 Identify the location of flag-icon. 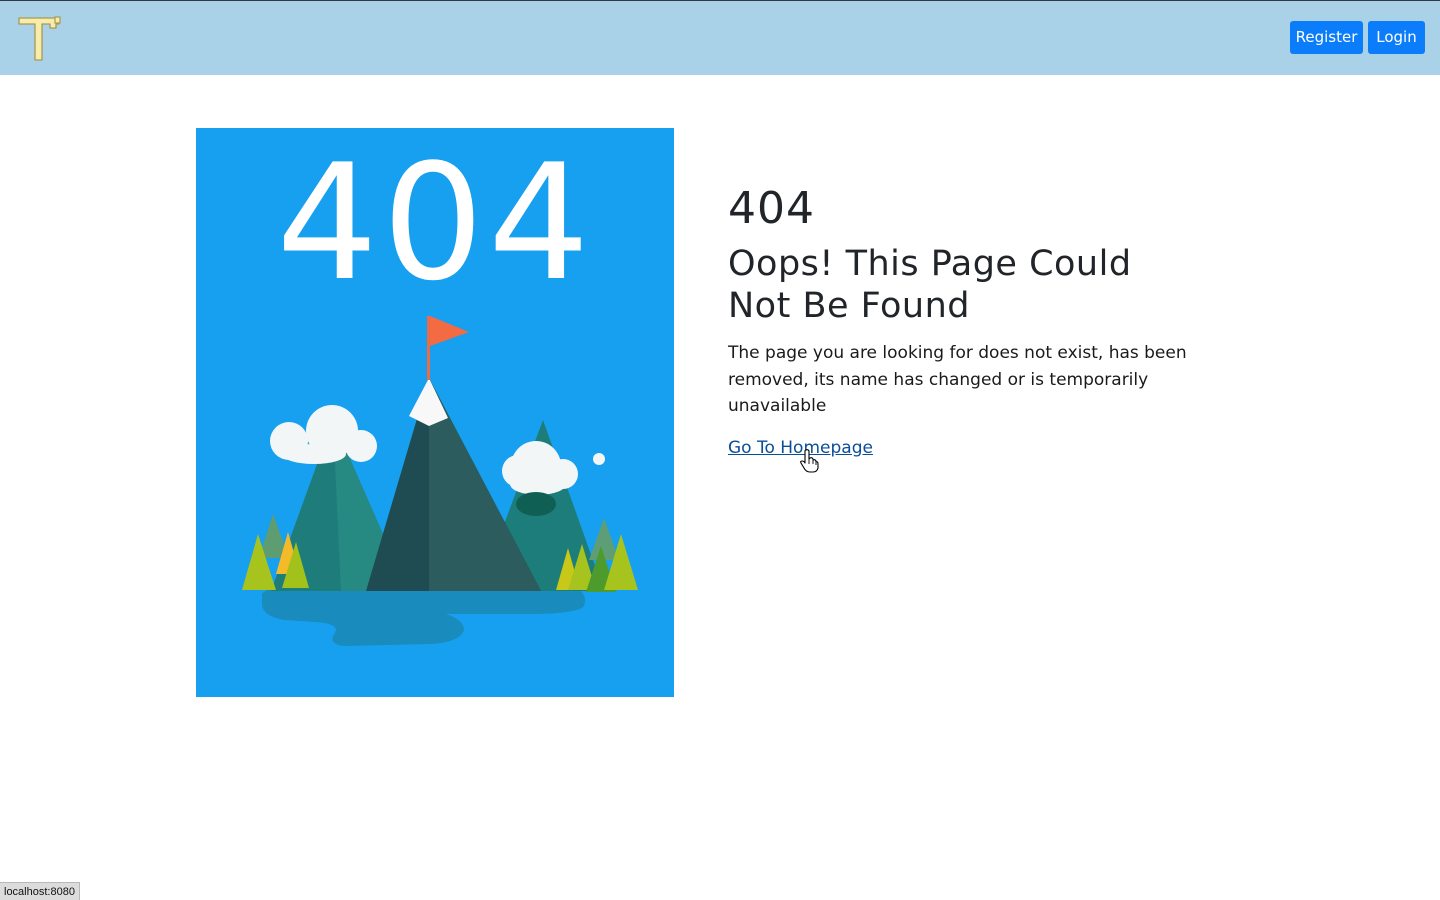
(449, 331).